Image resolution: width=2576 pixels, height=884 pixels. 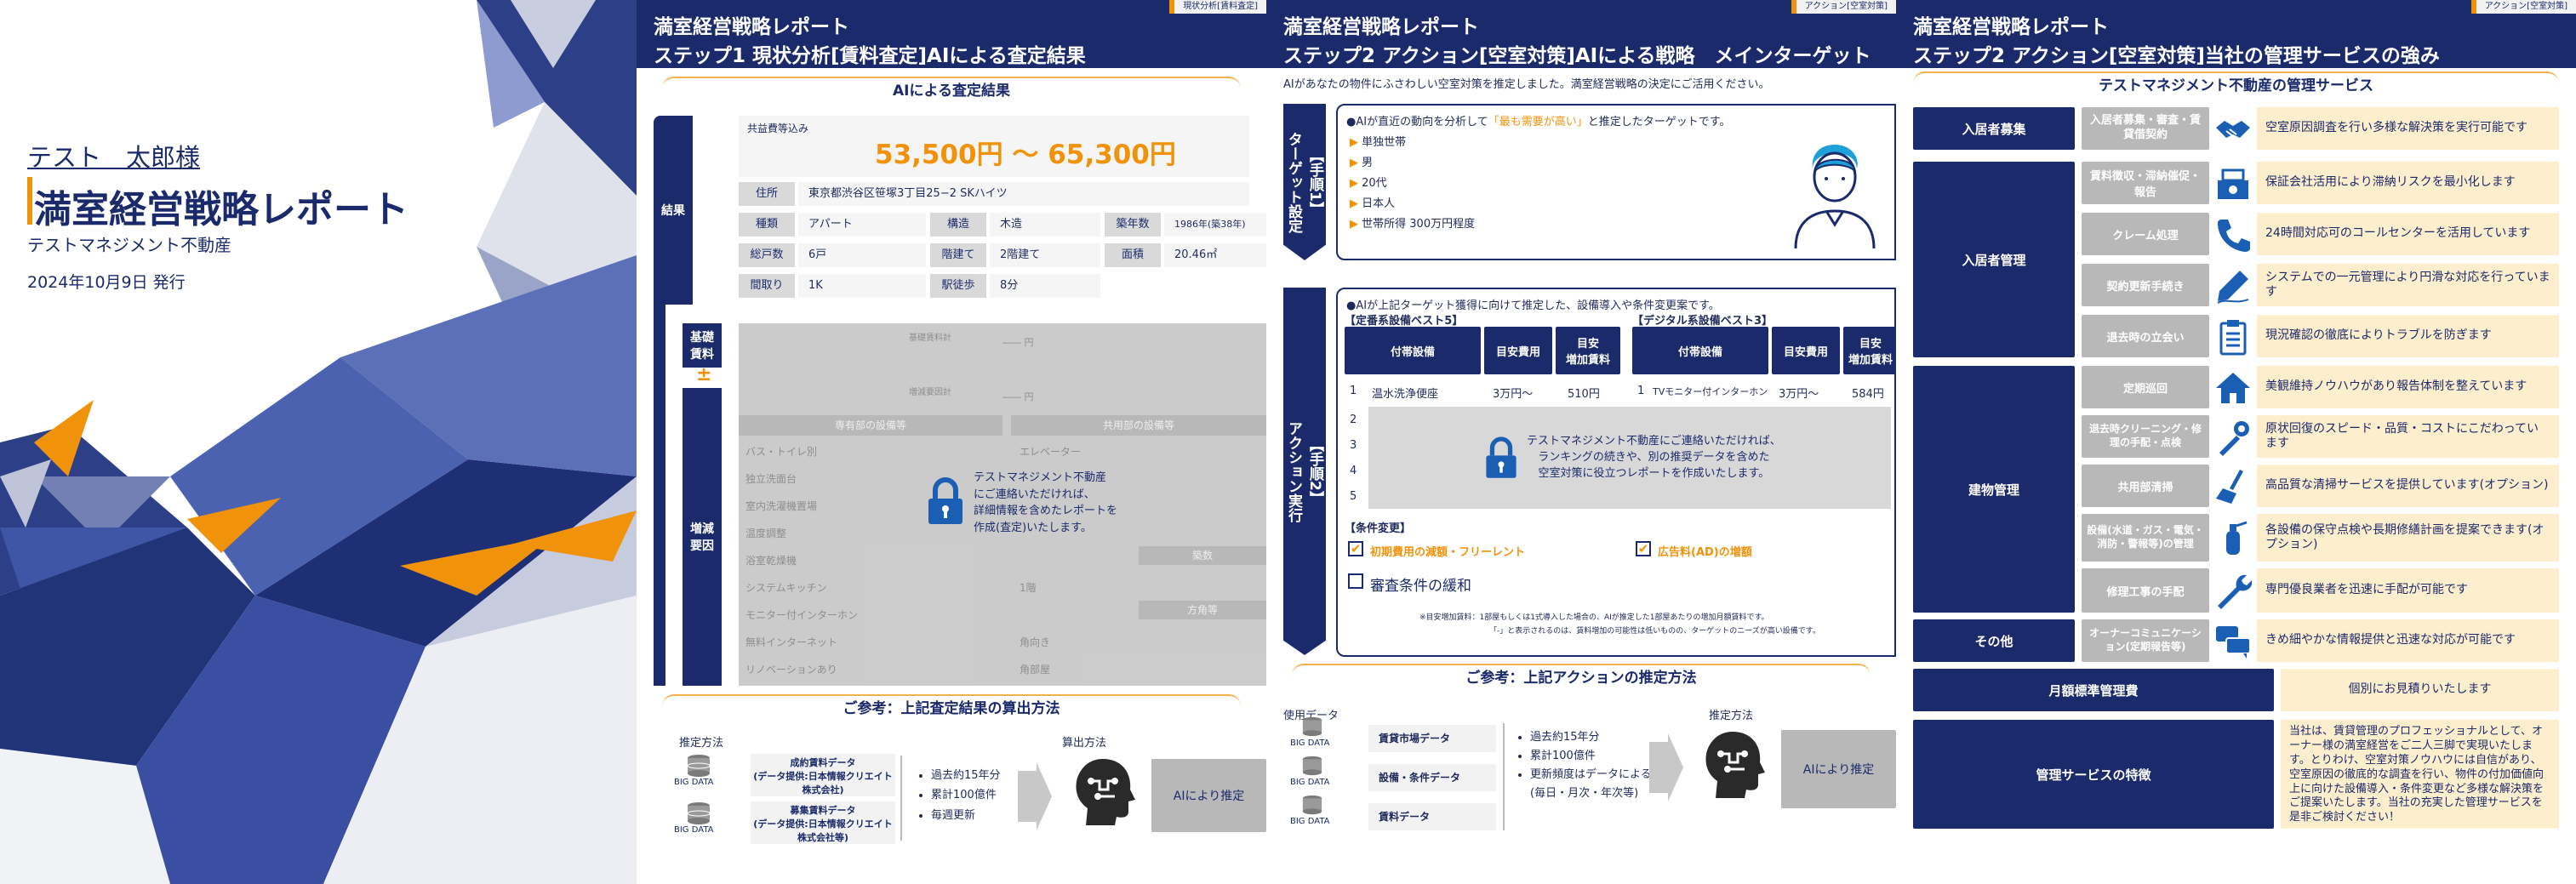 I want to click on cash-register-icon, so click(x=2233, y=183).